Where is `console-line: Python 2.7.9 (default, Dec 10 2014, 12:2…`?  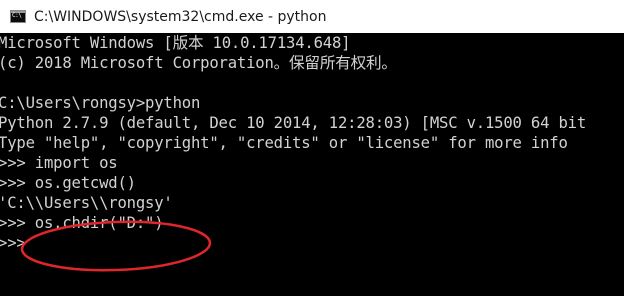
console-line: Python 2.7.9 (default, Dec 10 2014, 12:2… is located at coordinates (293, 123).